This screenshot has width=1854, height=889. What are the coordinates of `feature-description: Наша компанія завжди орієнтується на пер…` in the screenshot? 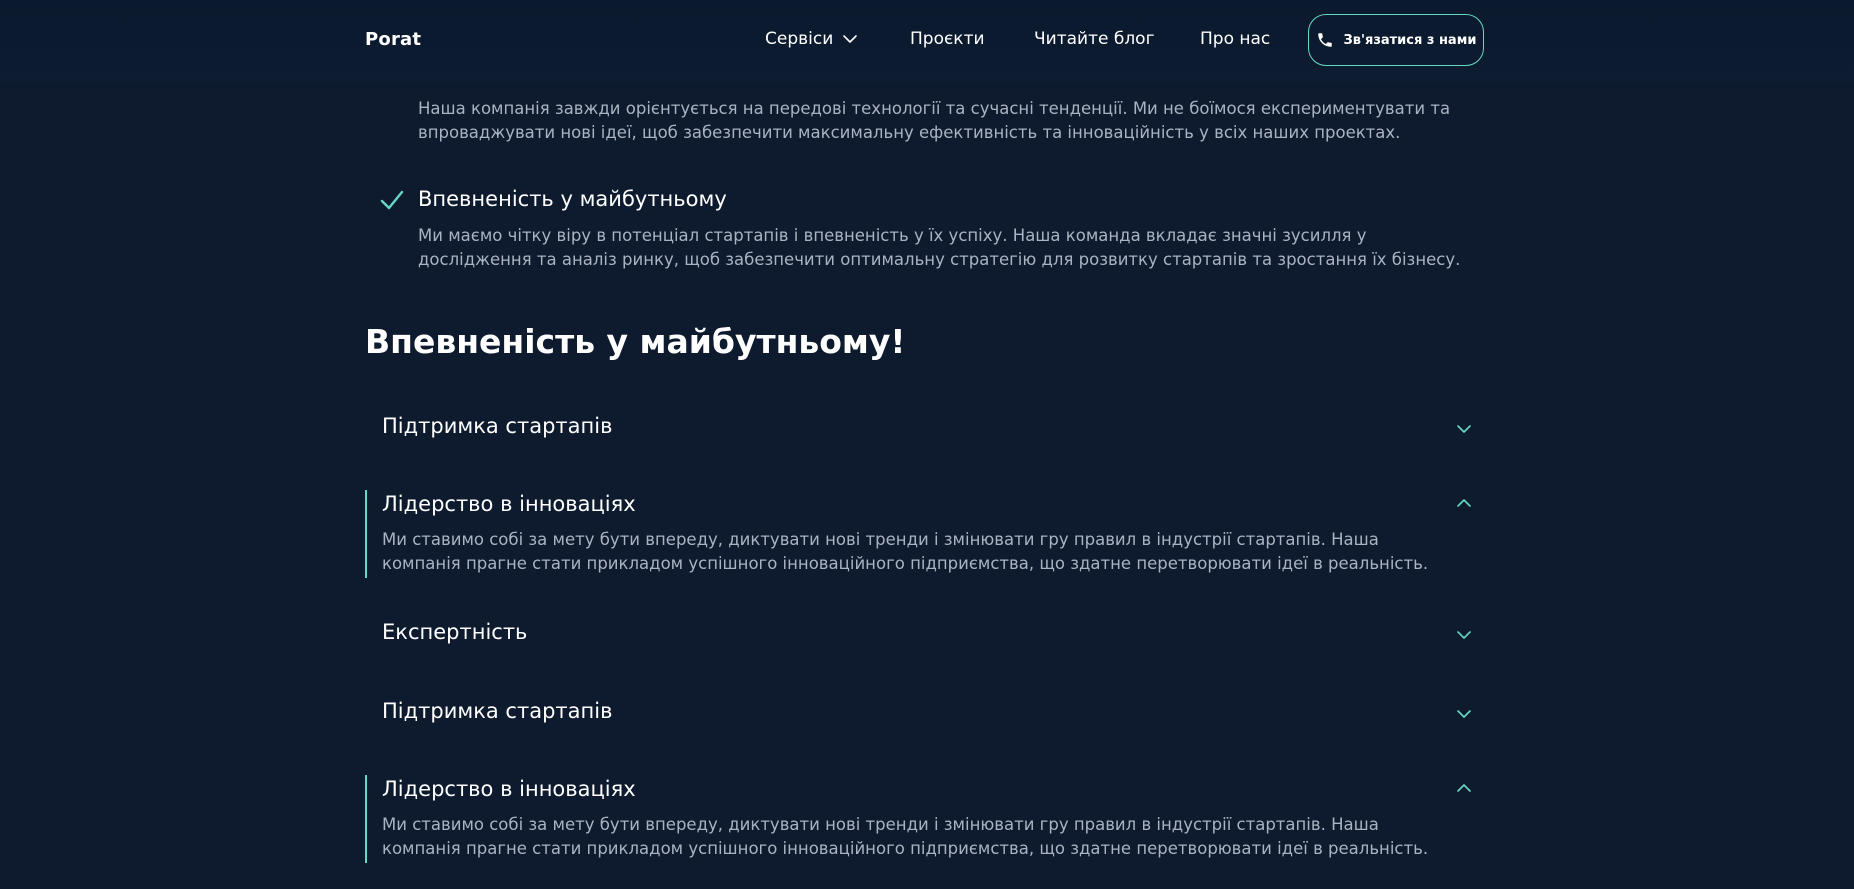 It's located at (934, 120).